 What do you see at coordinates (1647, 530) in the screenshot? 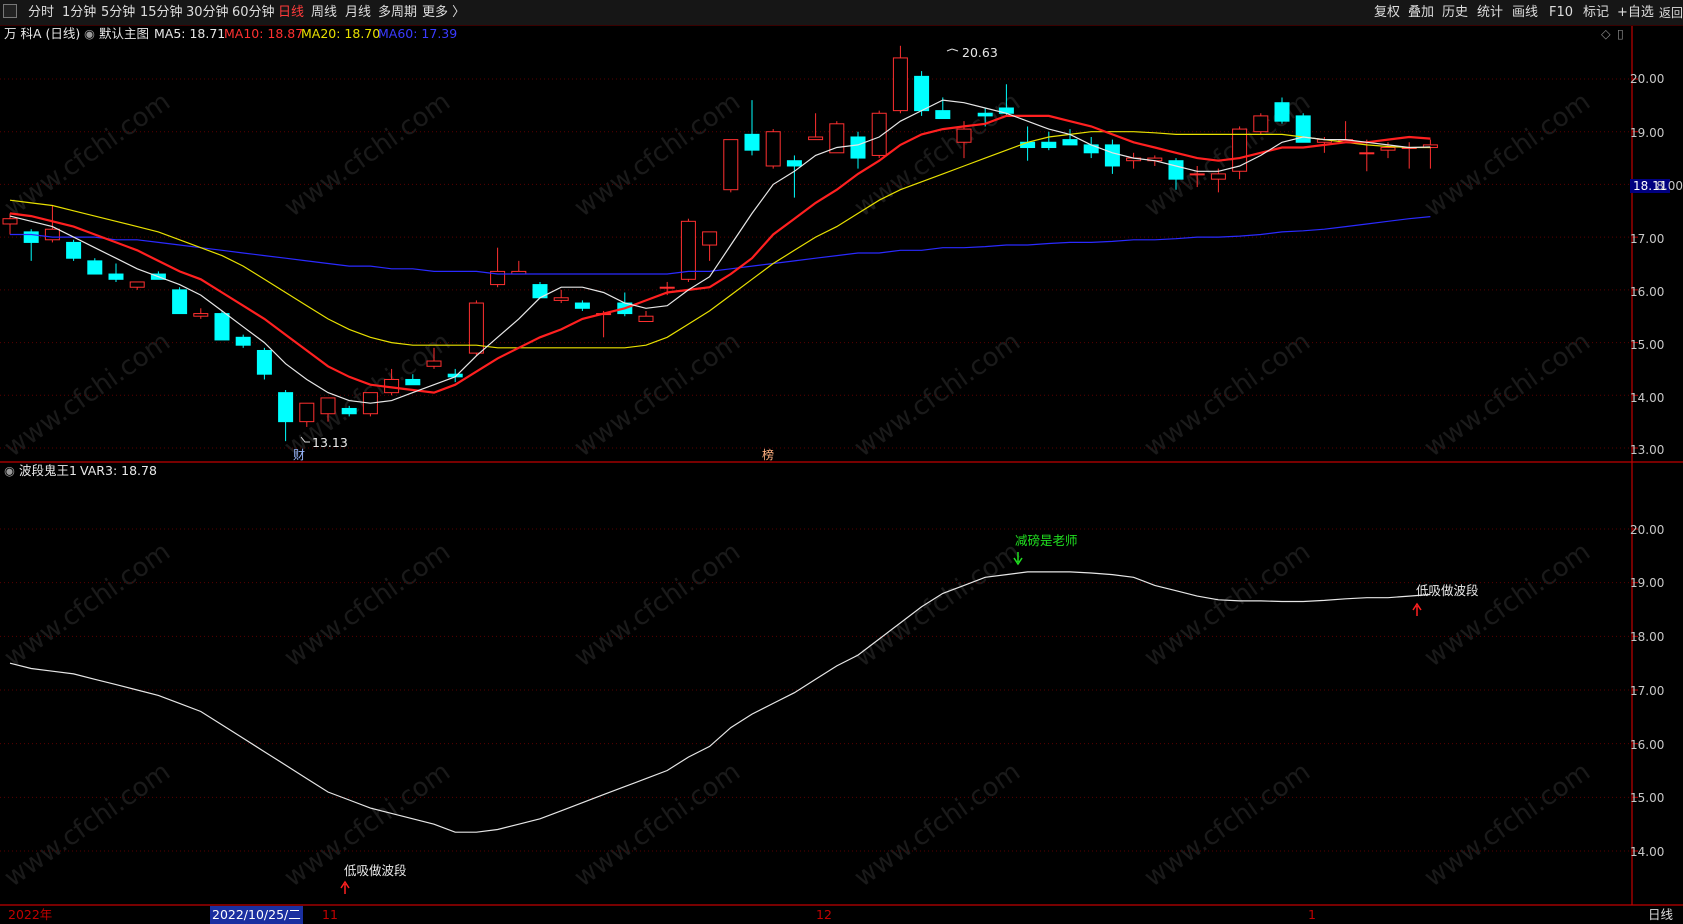
I see `indicator-axis-label: 20.00` at bounding box center [1647, 530].